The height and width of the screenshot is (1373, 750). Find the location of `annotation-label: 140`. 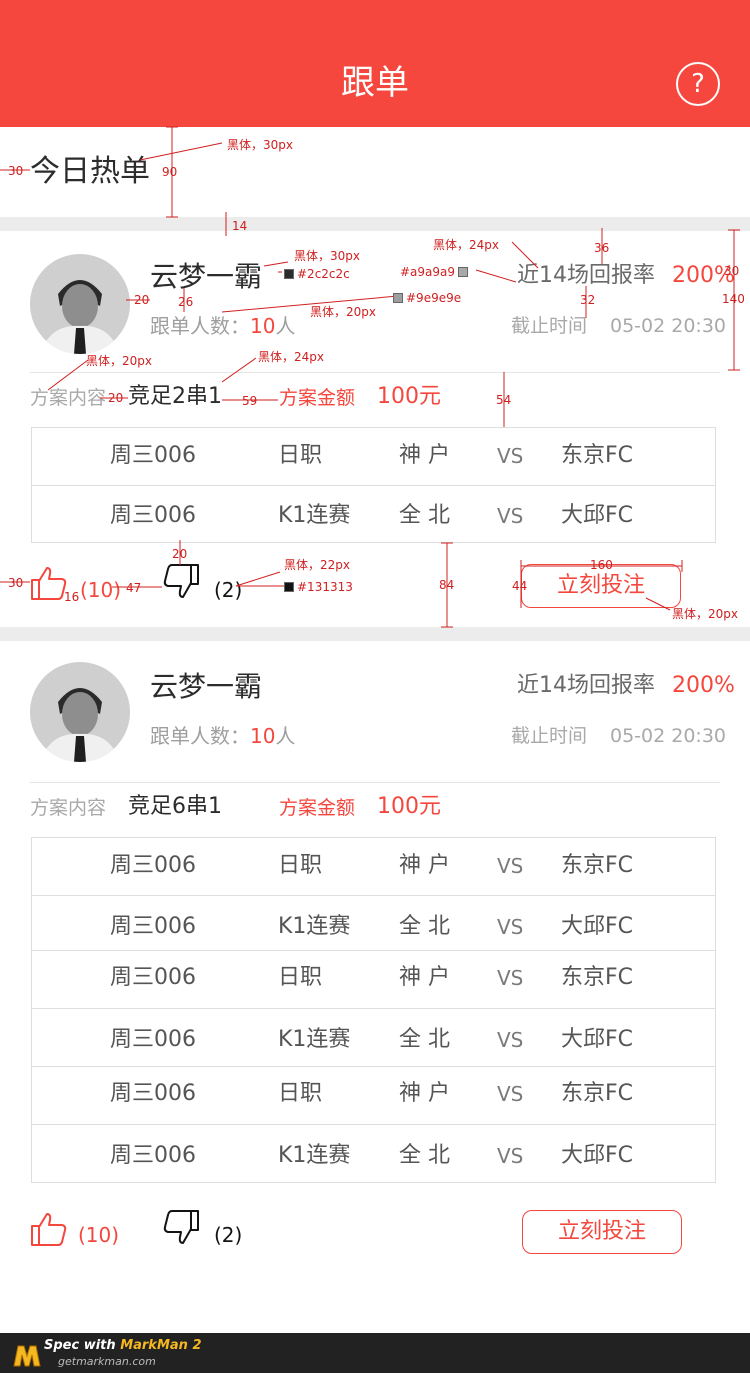

annotation-label: 140 is located at coordinates (733, 299).